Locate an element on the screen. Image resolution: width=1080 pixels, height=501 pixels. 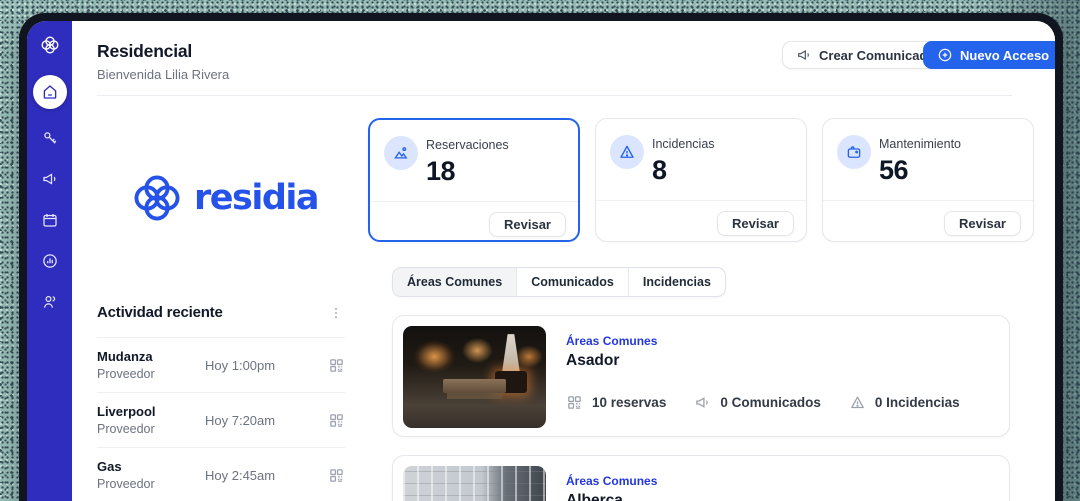
stat-card-reservaciones: Reservaciones 18 Revisar is located at coordinates (474, 180).